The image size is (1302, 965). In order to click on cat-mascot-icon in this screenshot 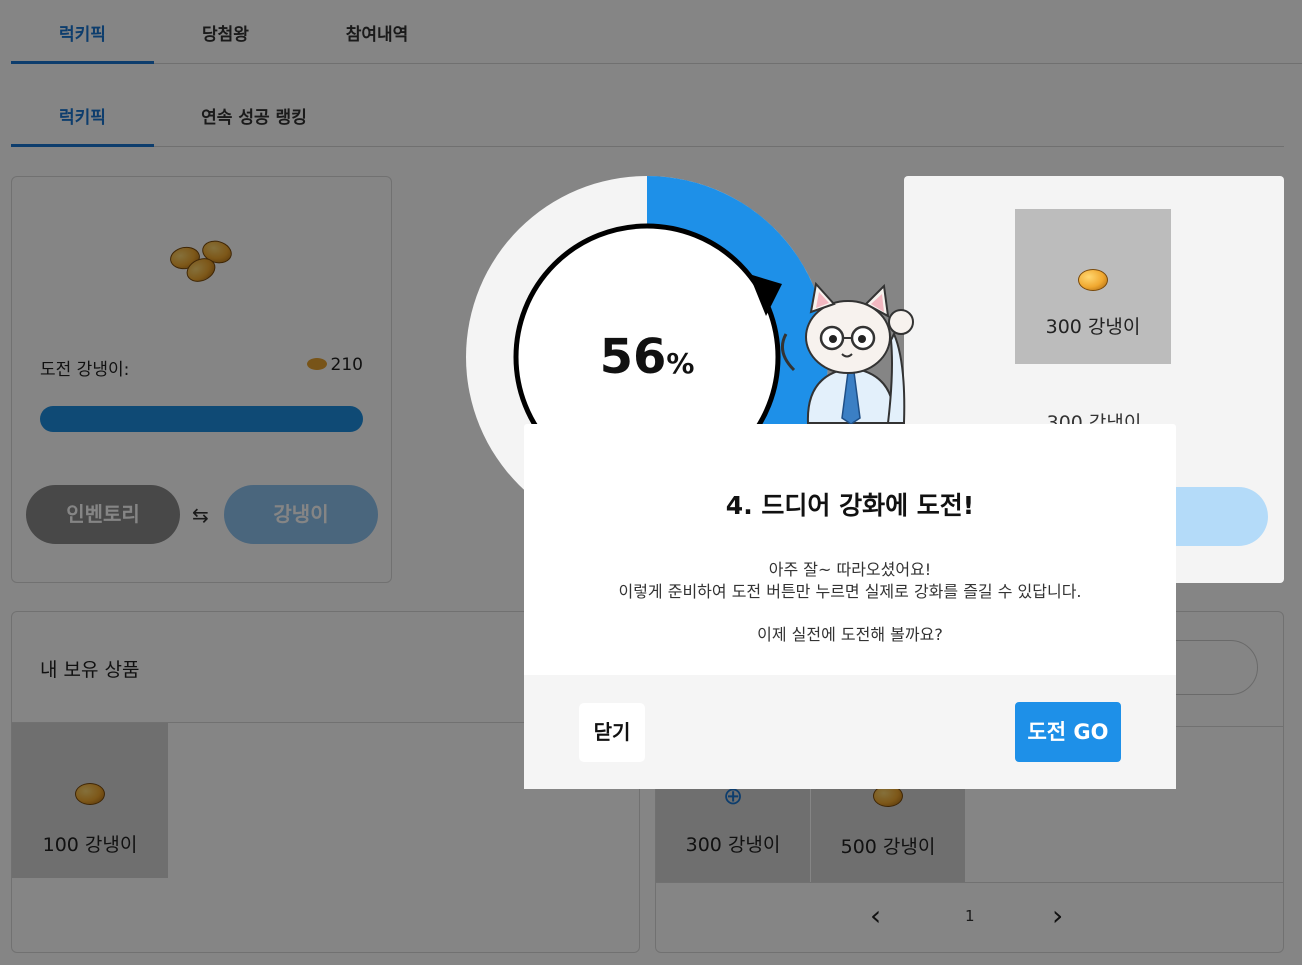, I will do `click(847, 353)`.